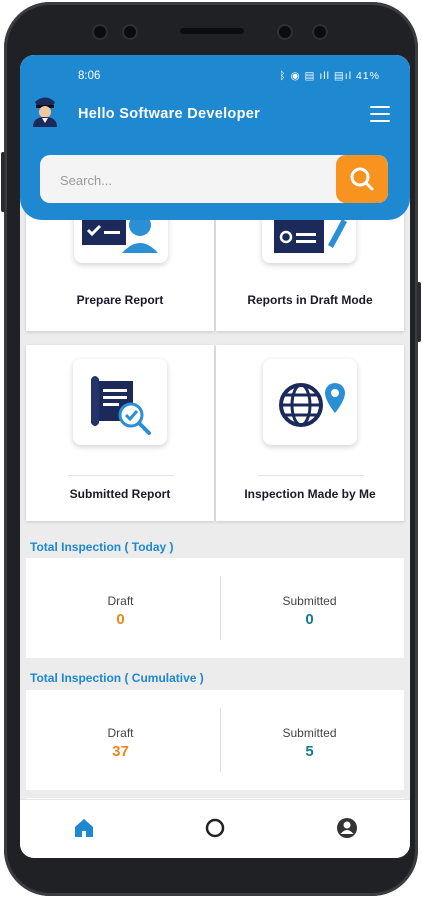 This screenshot has width=422, height=900. I want to click on power-button, so click(419, 312).